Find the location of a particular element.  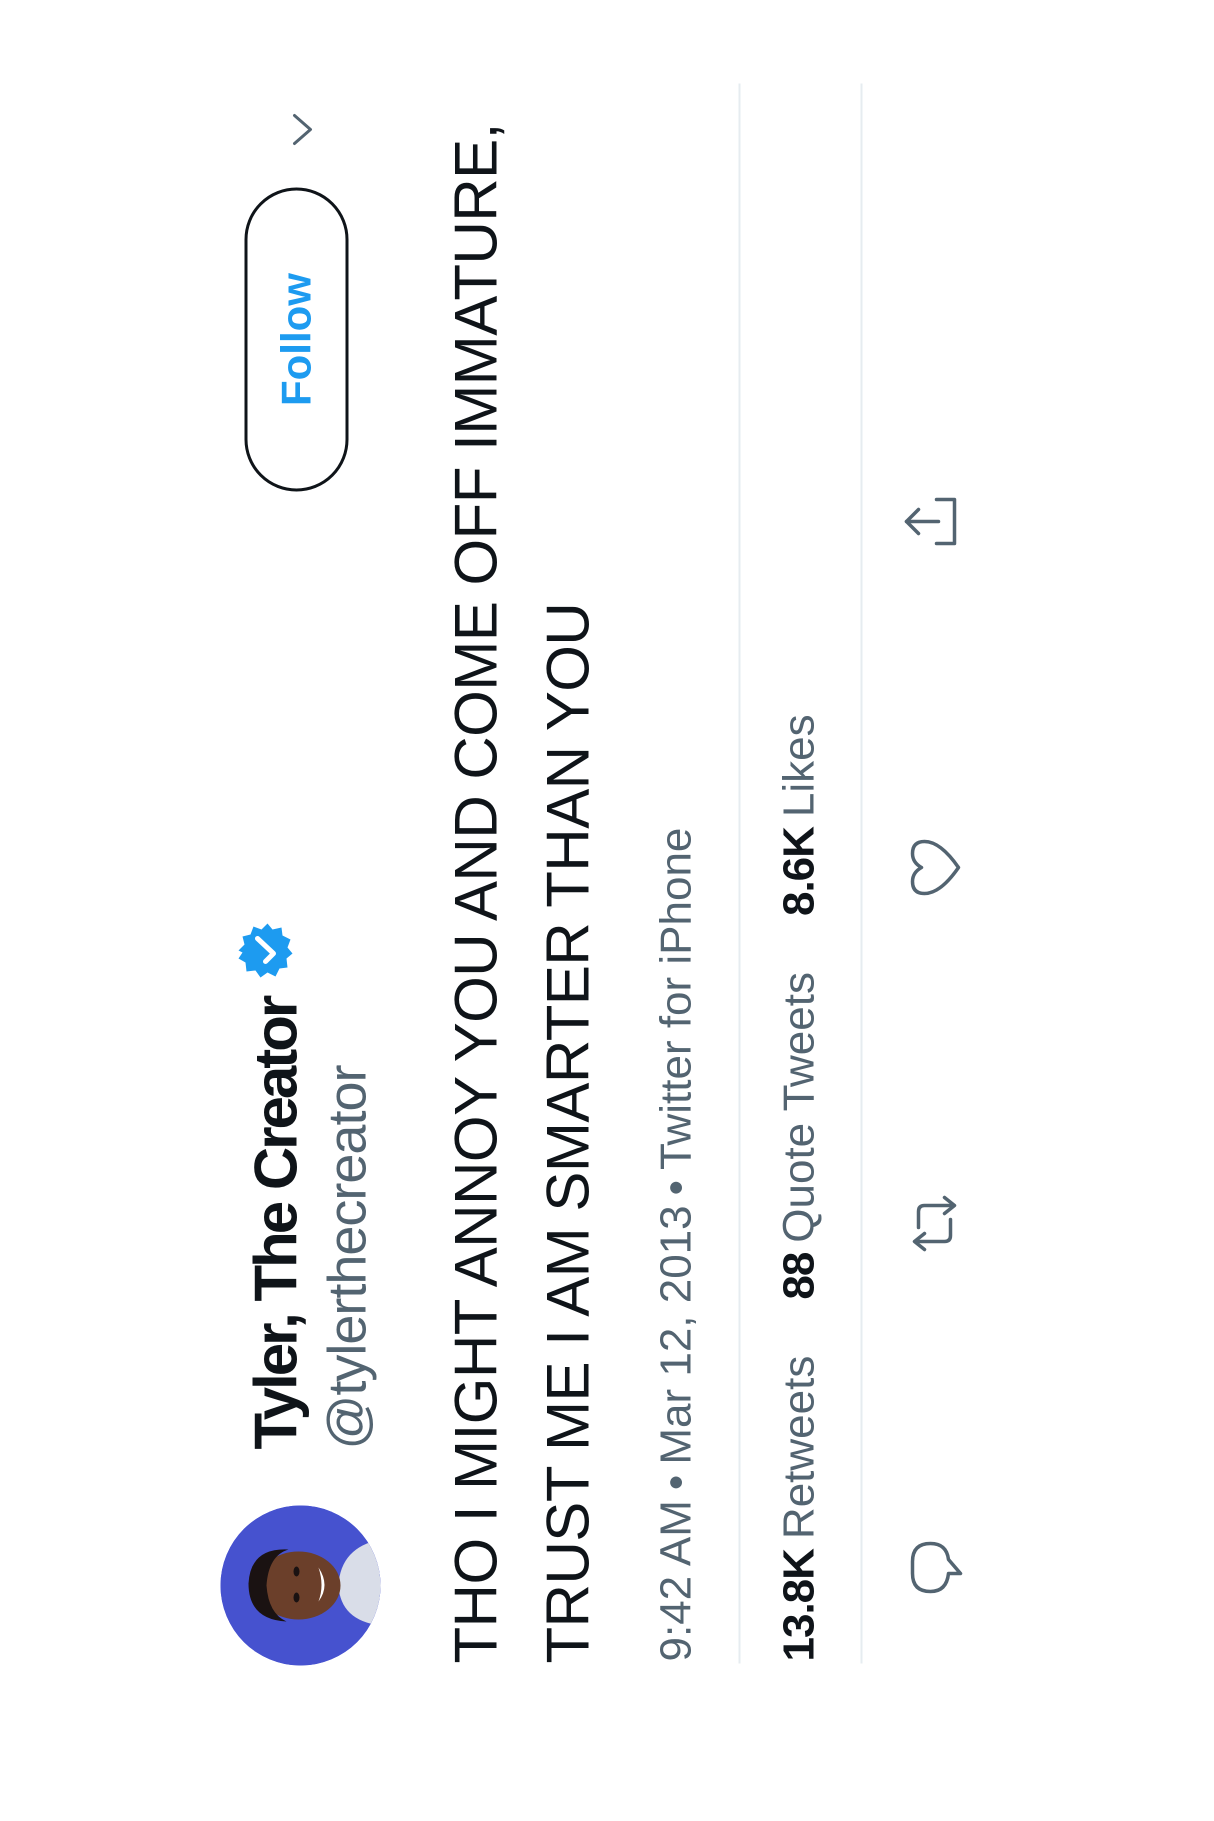

user-handle: @tylerthecreator is located at coordinates (347, 1257).